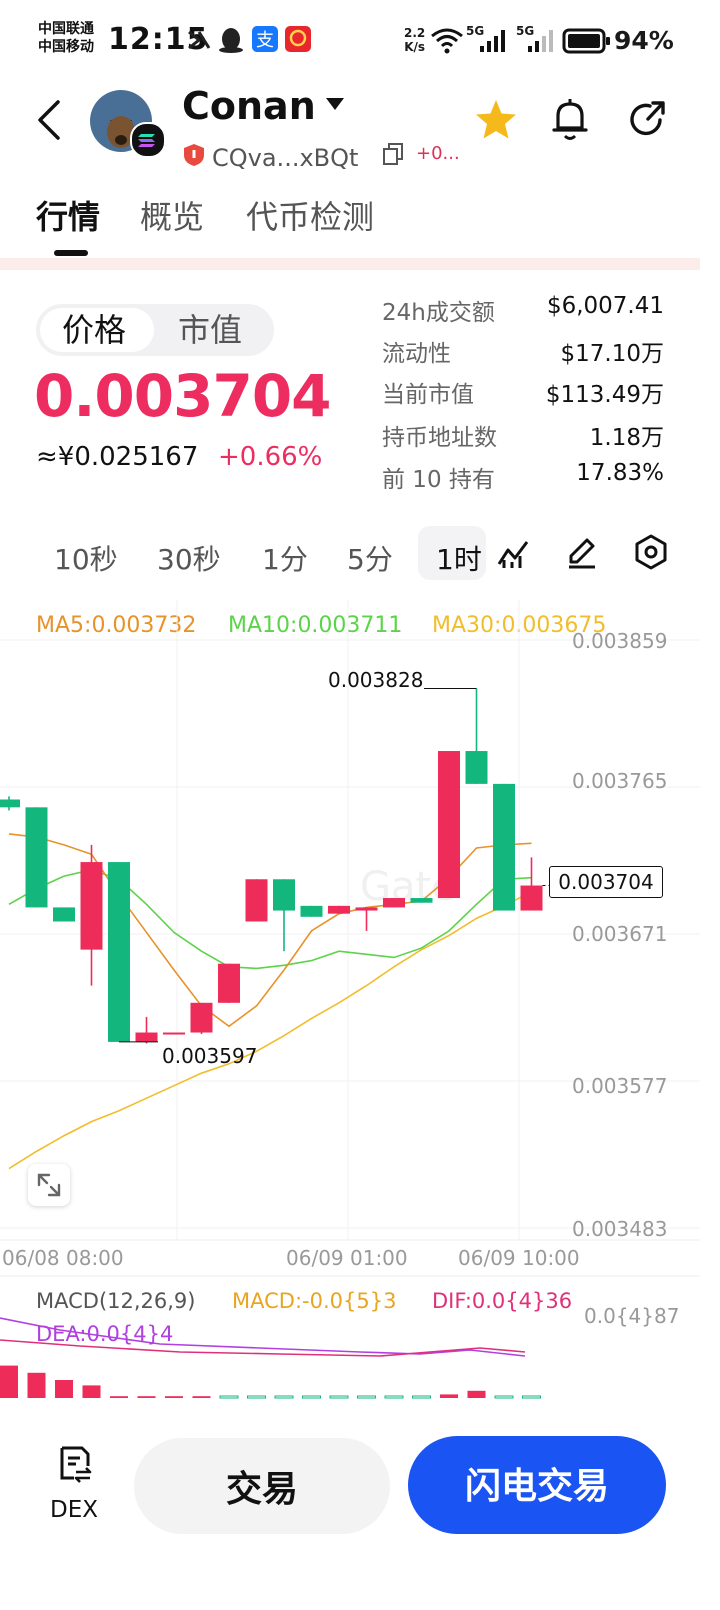 The height and width of the screenshot is (1610, 720). What do you see at coordinates (519, 1258) in the screenshot?
I see `x-tick: 06/09 10:00` at bounding box center [519, 1258].